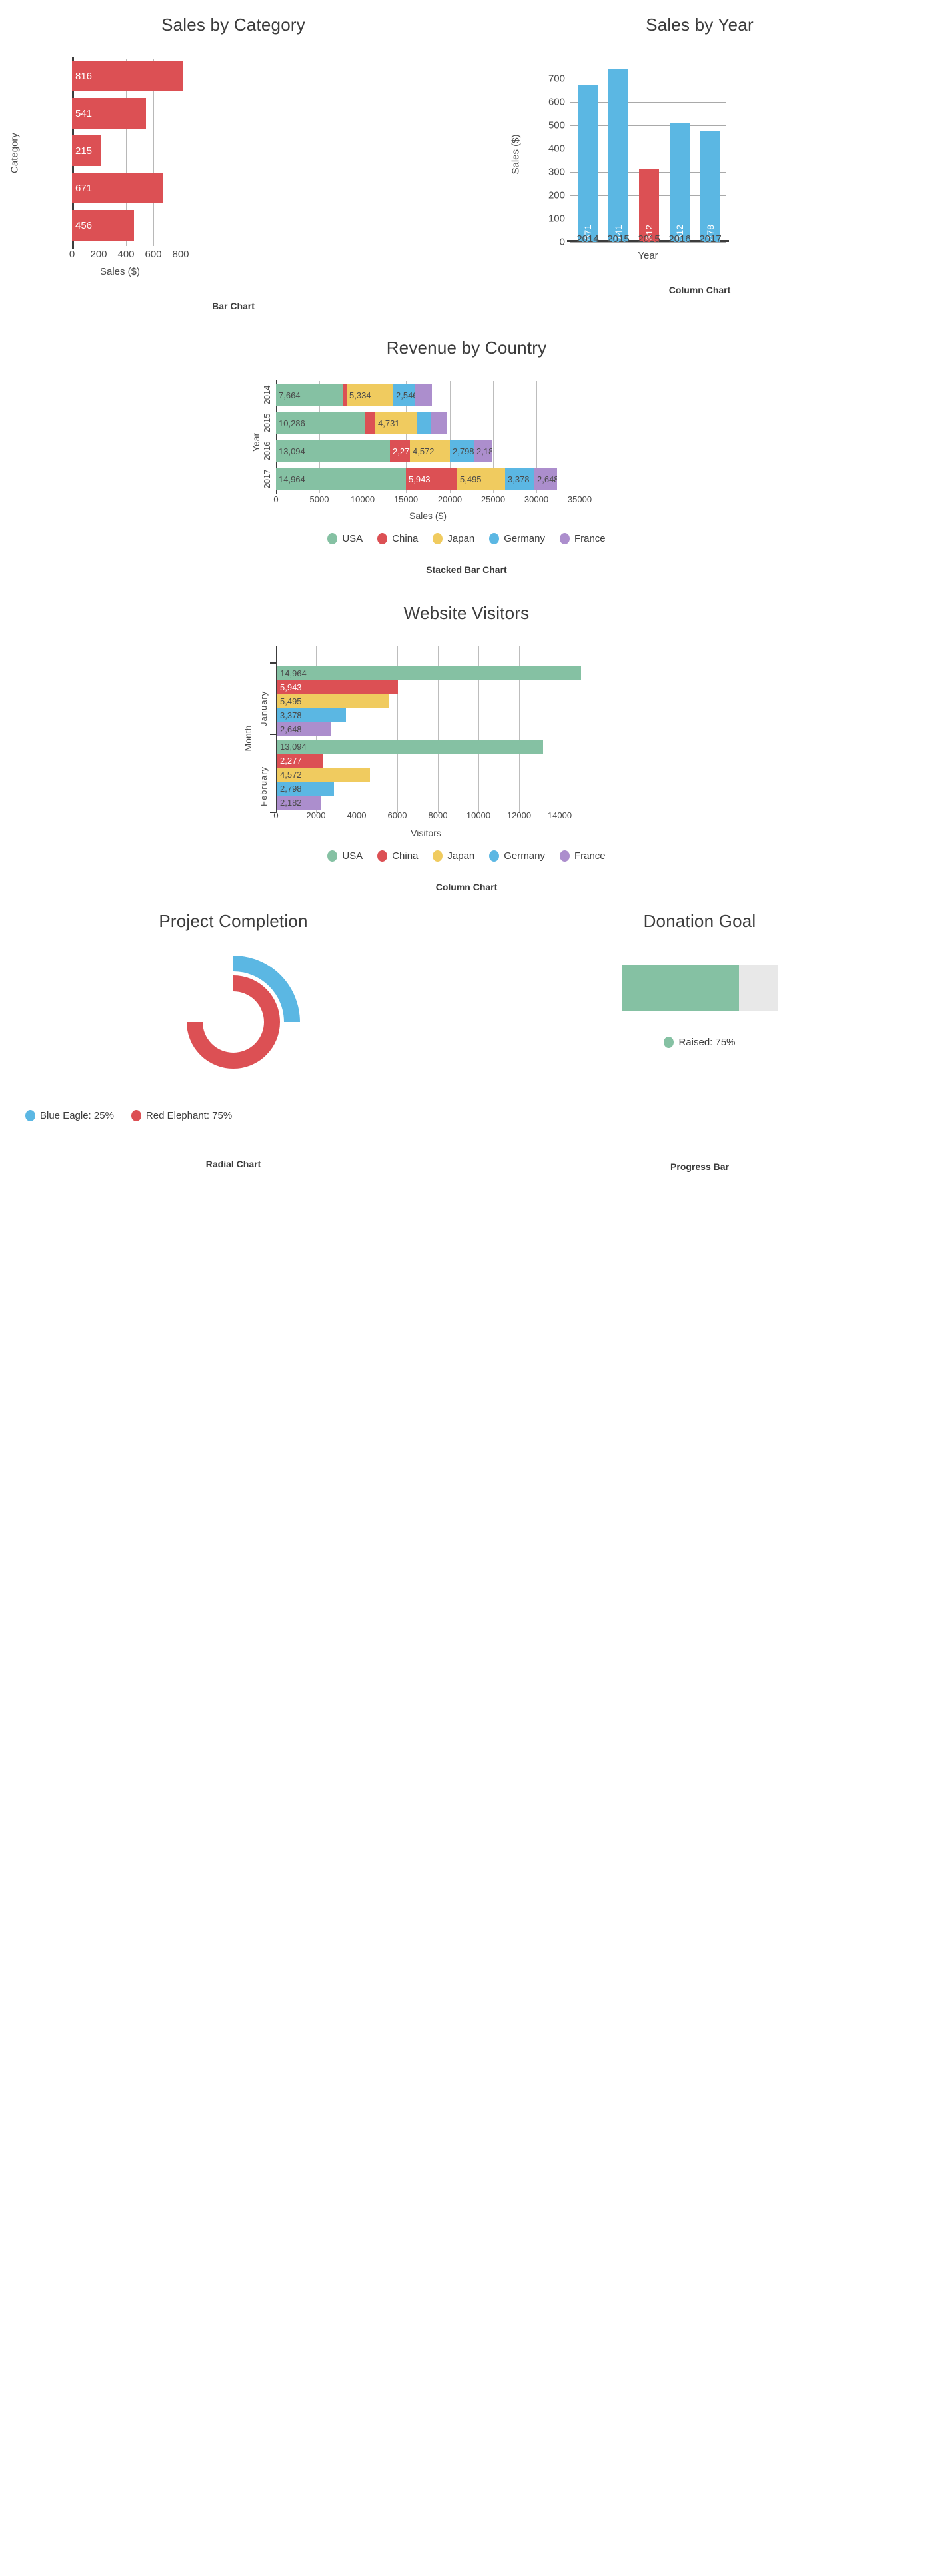  What do you see at coordinates (333, 451) in the screenshot?
I see `stack-segment-usa: 13,094` at bounding box center [333, 451].